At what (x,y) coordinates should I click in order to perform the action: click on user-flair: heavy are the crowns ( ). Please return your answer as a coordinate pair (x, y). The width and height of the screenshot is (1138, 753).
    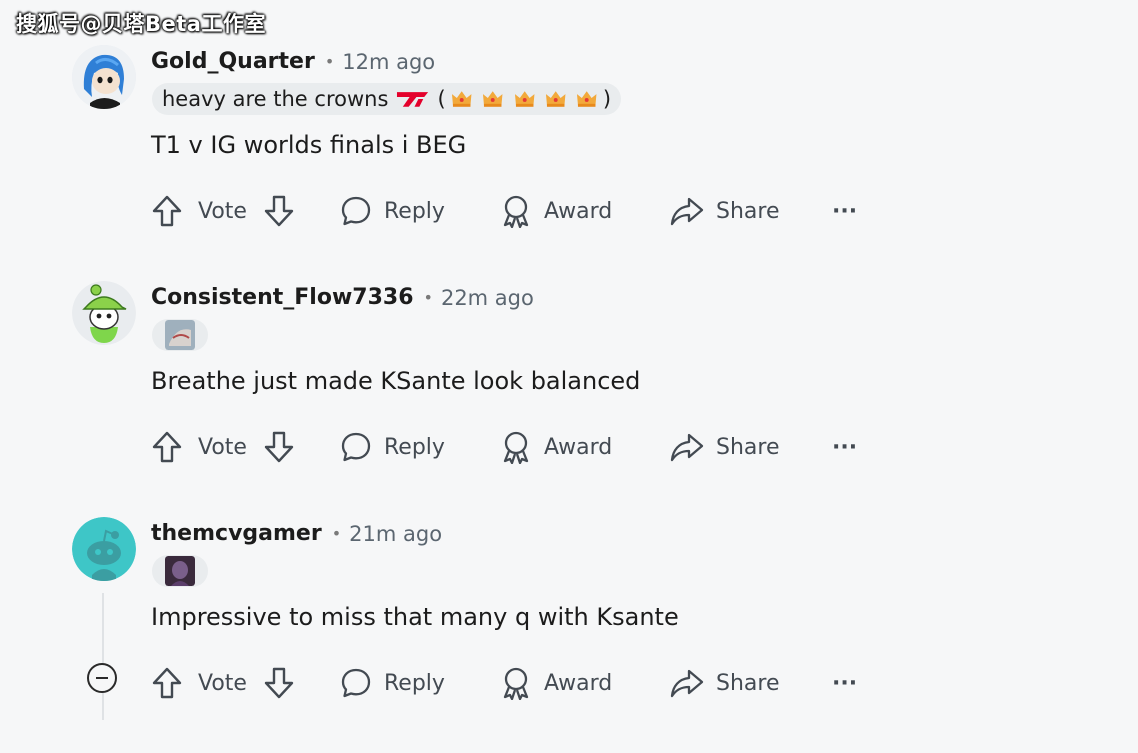
    Looking at the image, I should click on (386, 99).